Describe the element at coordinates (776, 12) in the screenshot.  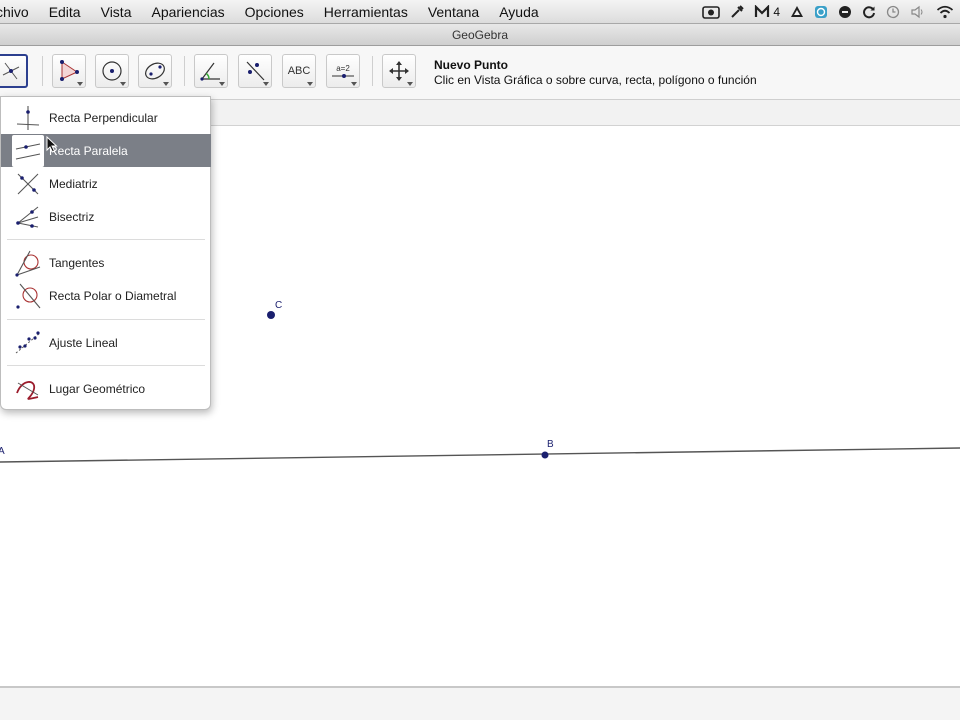
I see `mail-count: 4` at that location.